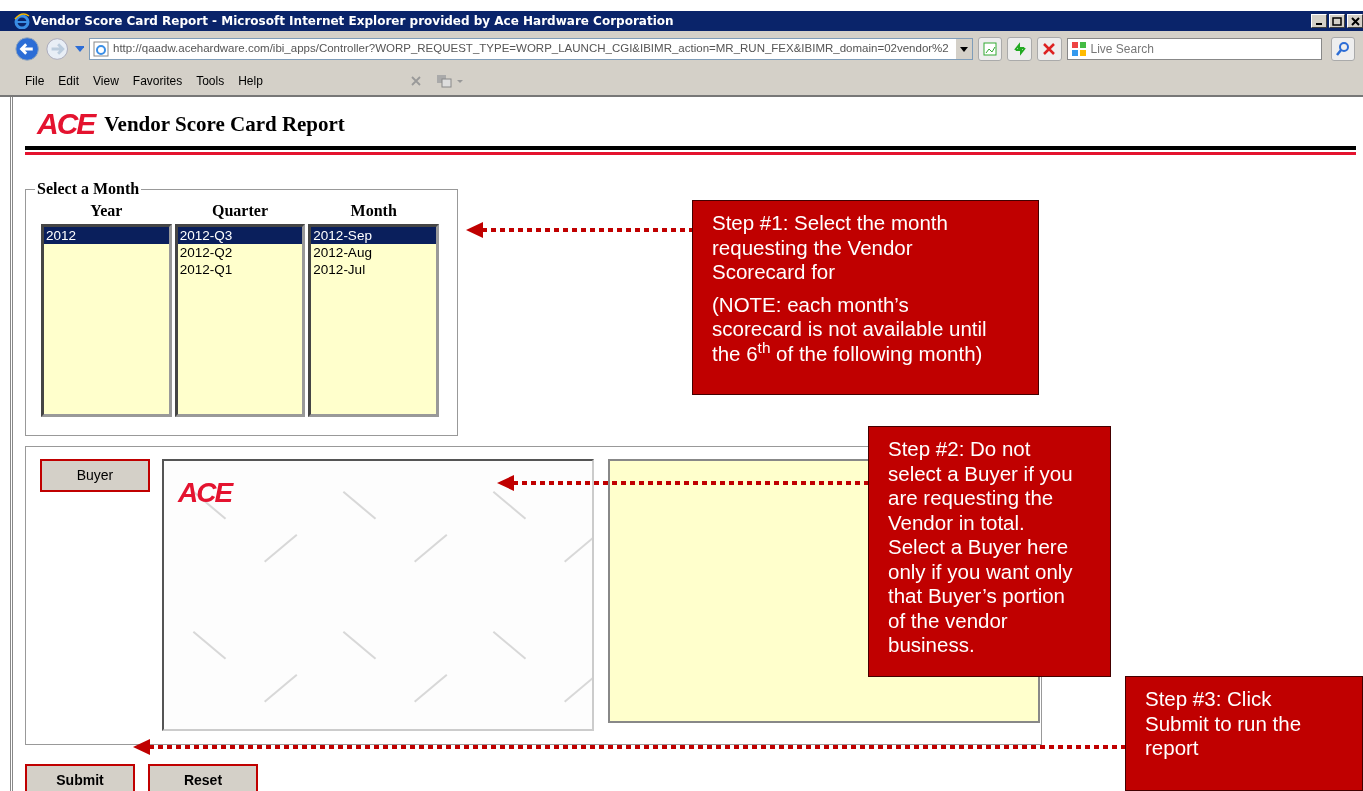  What do you see at coordinates (373, 211) in the screenshot?
I see `list-heading: Month` at bounding box center [373, 211].